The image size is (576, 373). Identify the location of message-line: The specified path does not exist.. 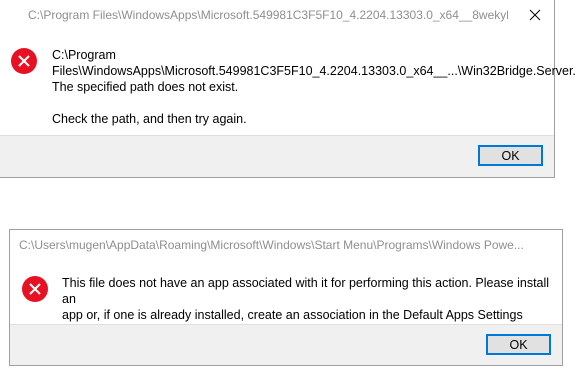
(145, 87).